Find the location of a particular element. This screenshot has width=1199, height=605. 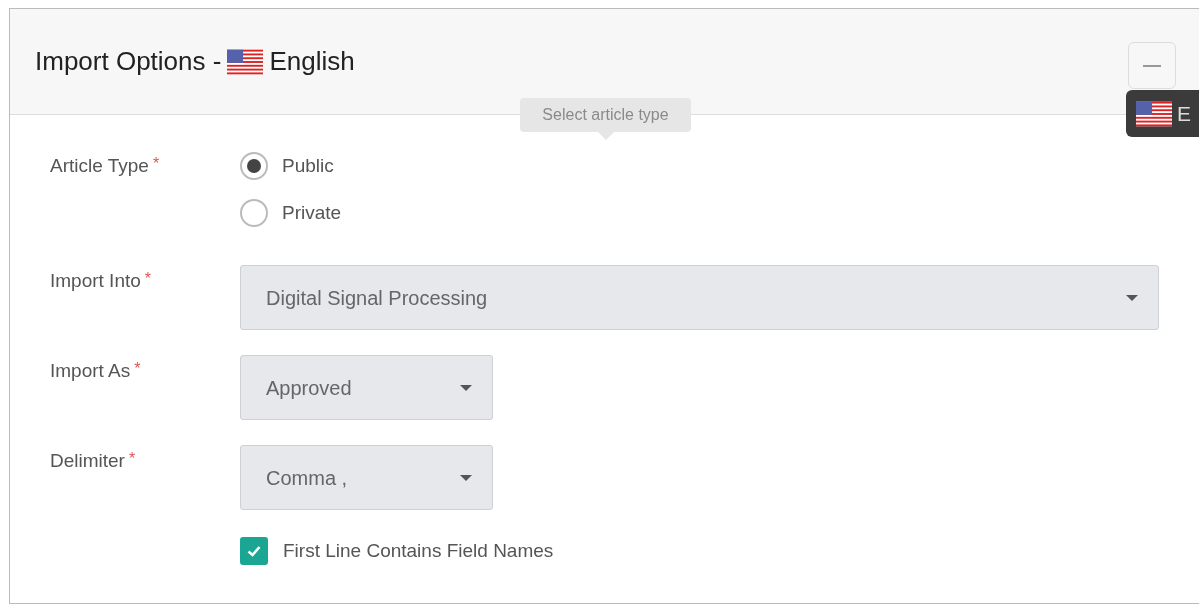

field-label: Article Type is located at coordinates (99, 165).